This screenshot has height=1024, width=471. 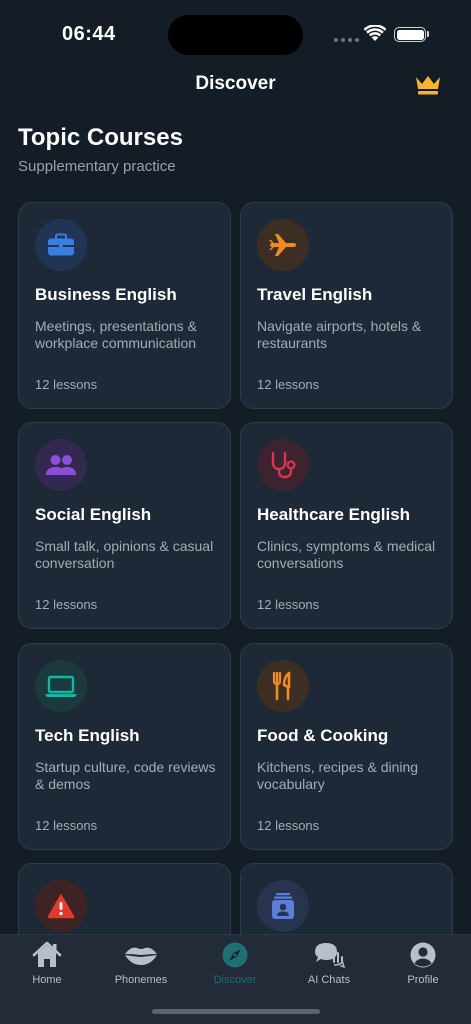 What do you see at coordinates (346, 40) in the screenshot?
I see `cellular-signal-icon` at bounding box center [346, 40].